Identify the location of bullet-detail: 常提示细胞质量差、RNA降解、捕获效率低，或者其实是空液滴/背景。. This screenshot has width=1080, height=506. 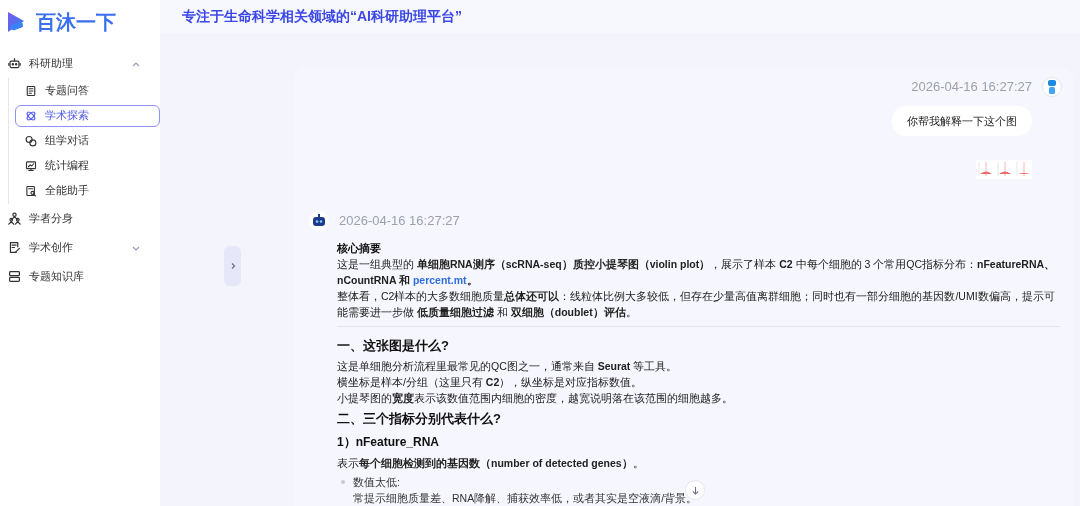
(525, 498).